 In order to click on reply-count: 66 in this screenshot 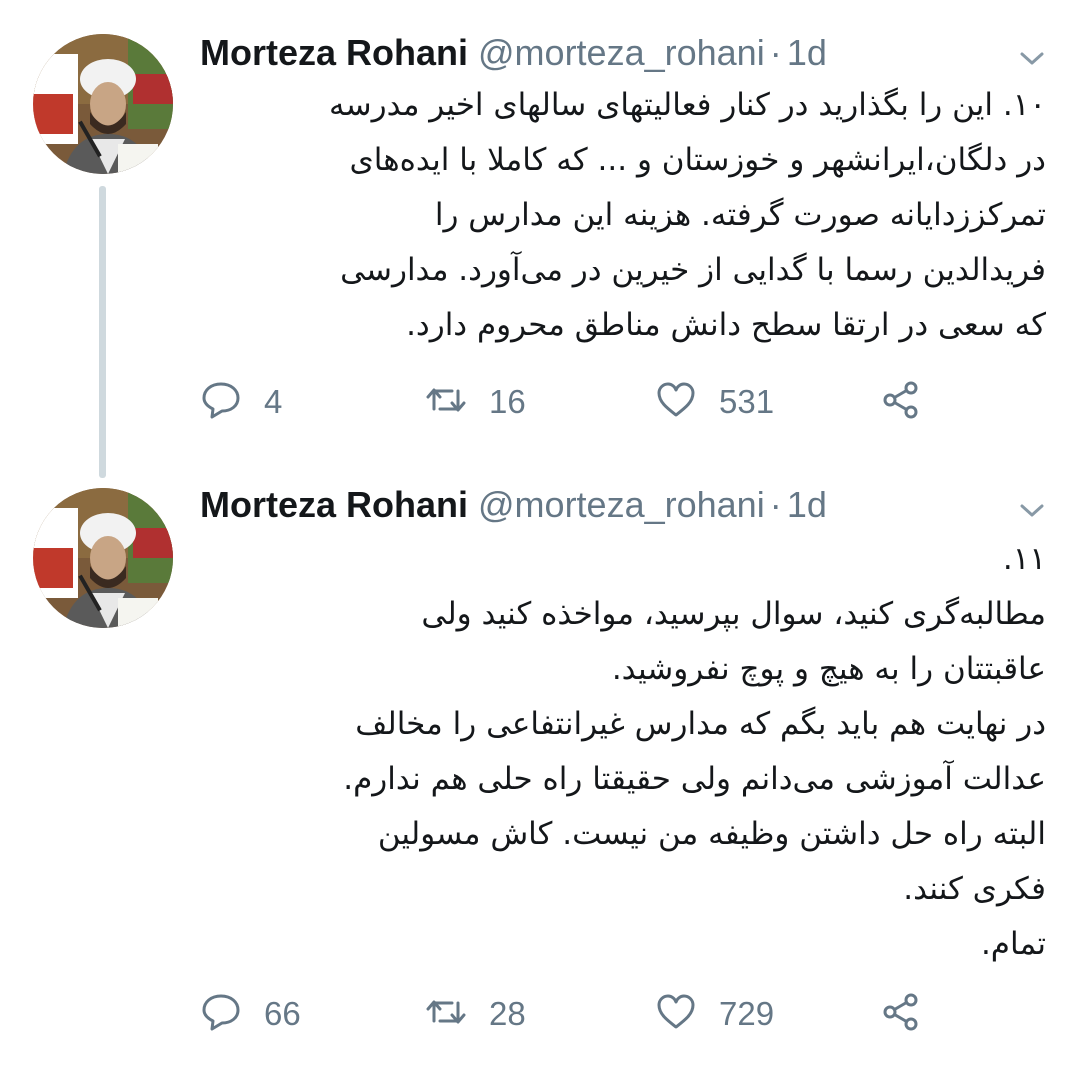, I will do `click(282, 1013)`.